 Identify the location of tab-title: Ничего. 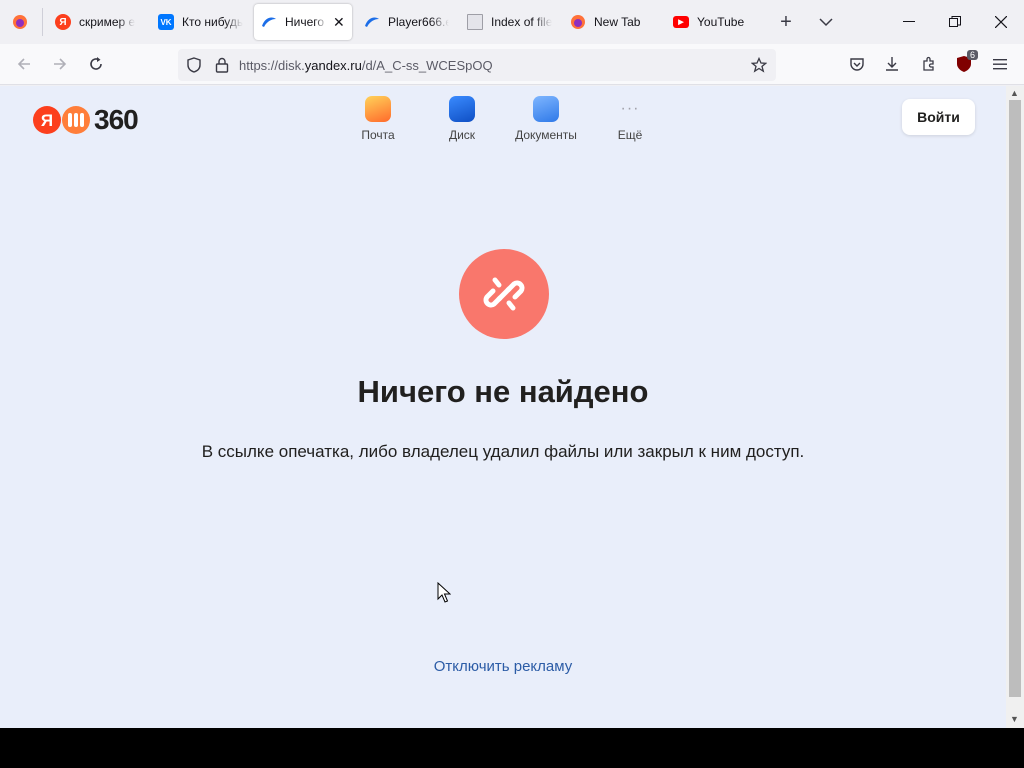
(305, 22).